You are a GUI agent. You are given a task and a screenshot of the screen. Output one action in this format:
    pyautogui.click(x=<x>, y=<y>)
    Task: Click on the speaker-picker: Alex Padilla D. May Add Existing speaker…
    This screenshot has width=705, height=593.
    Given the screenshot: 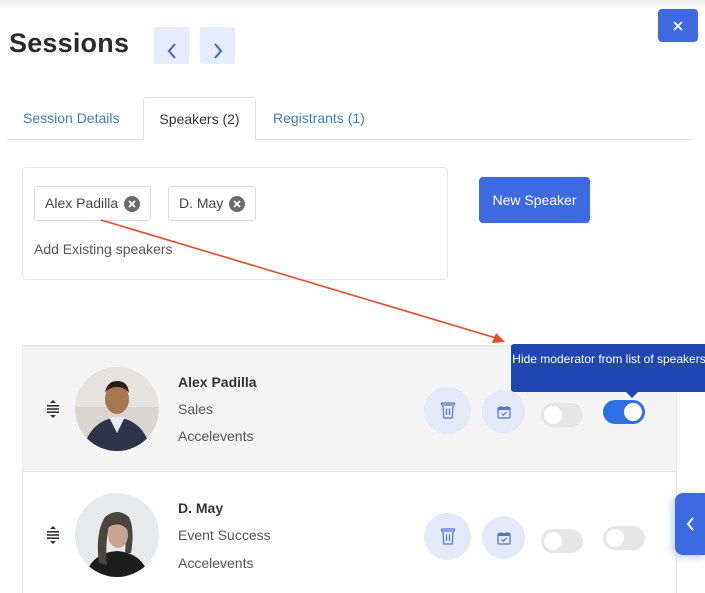 What is the action you would take?
    pyautogui.click(x=235, y=223)
    